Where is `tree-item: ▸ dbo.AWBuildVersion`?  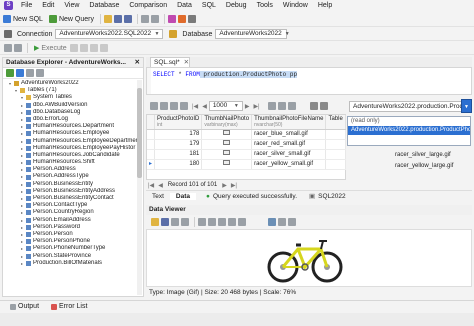
tree-item: ▸ dbo.AWBuildVersion is located at coordinates (73, 105).